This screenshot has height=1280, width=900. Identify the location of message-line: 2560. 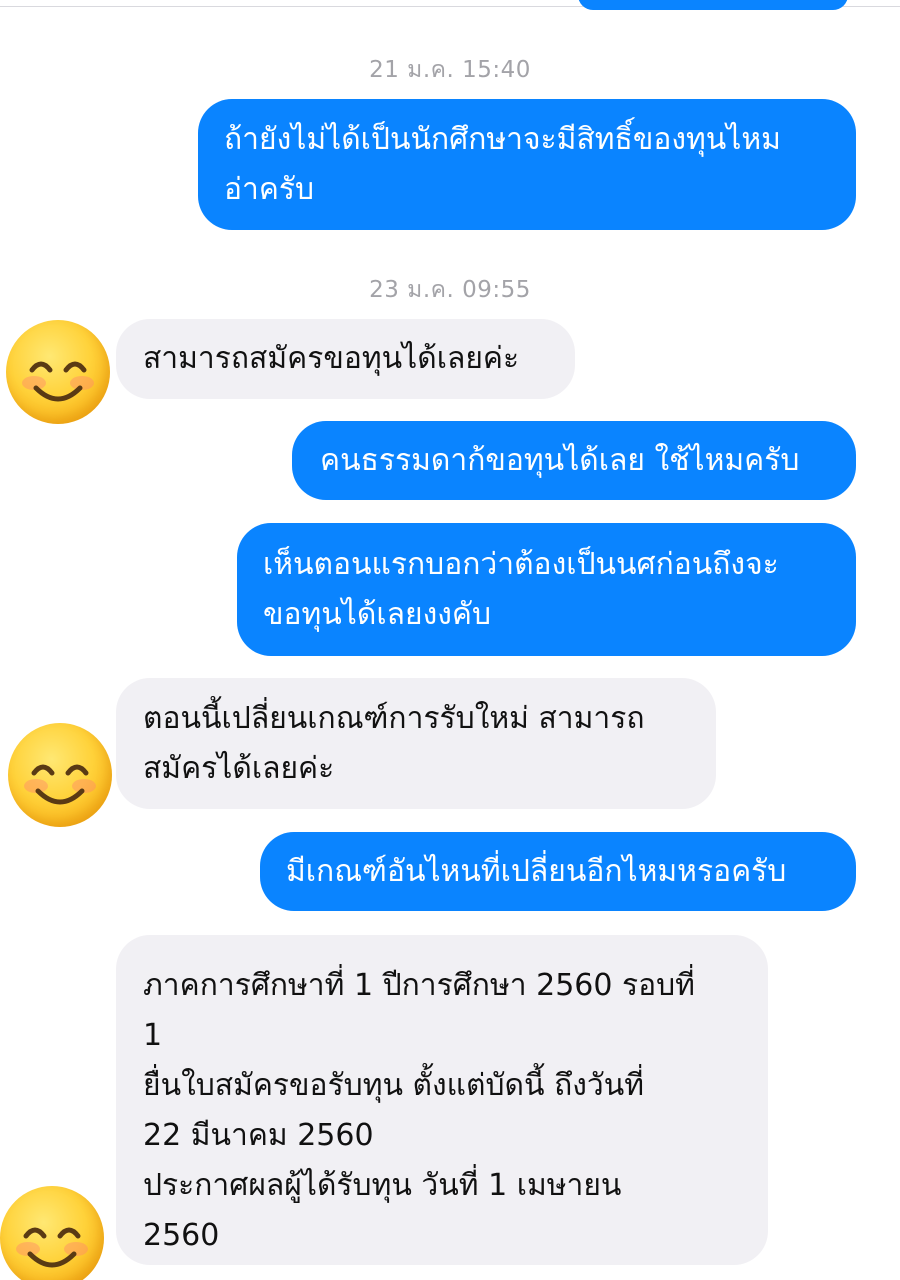
(181, 1235).